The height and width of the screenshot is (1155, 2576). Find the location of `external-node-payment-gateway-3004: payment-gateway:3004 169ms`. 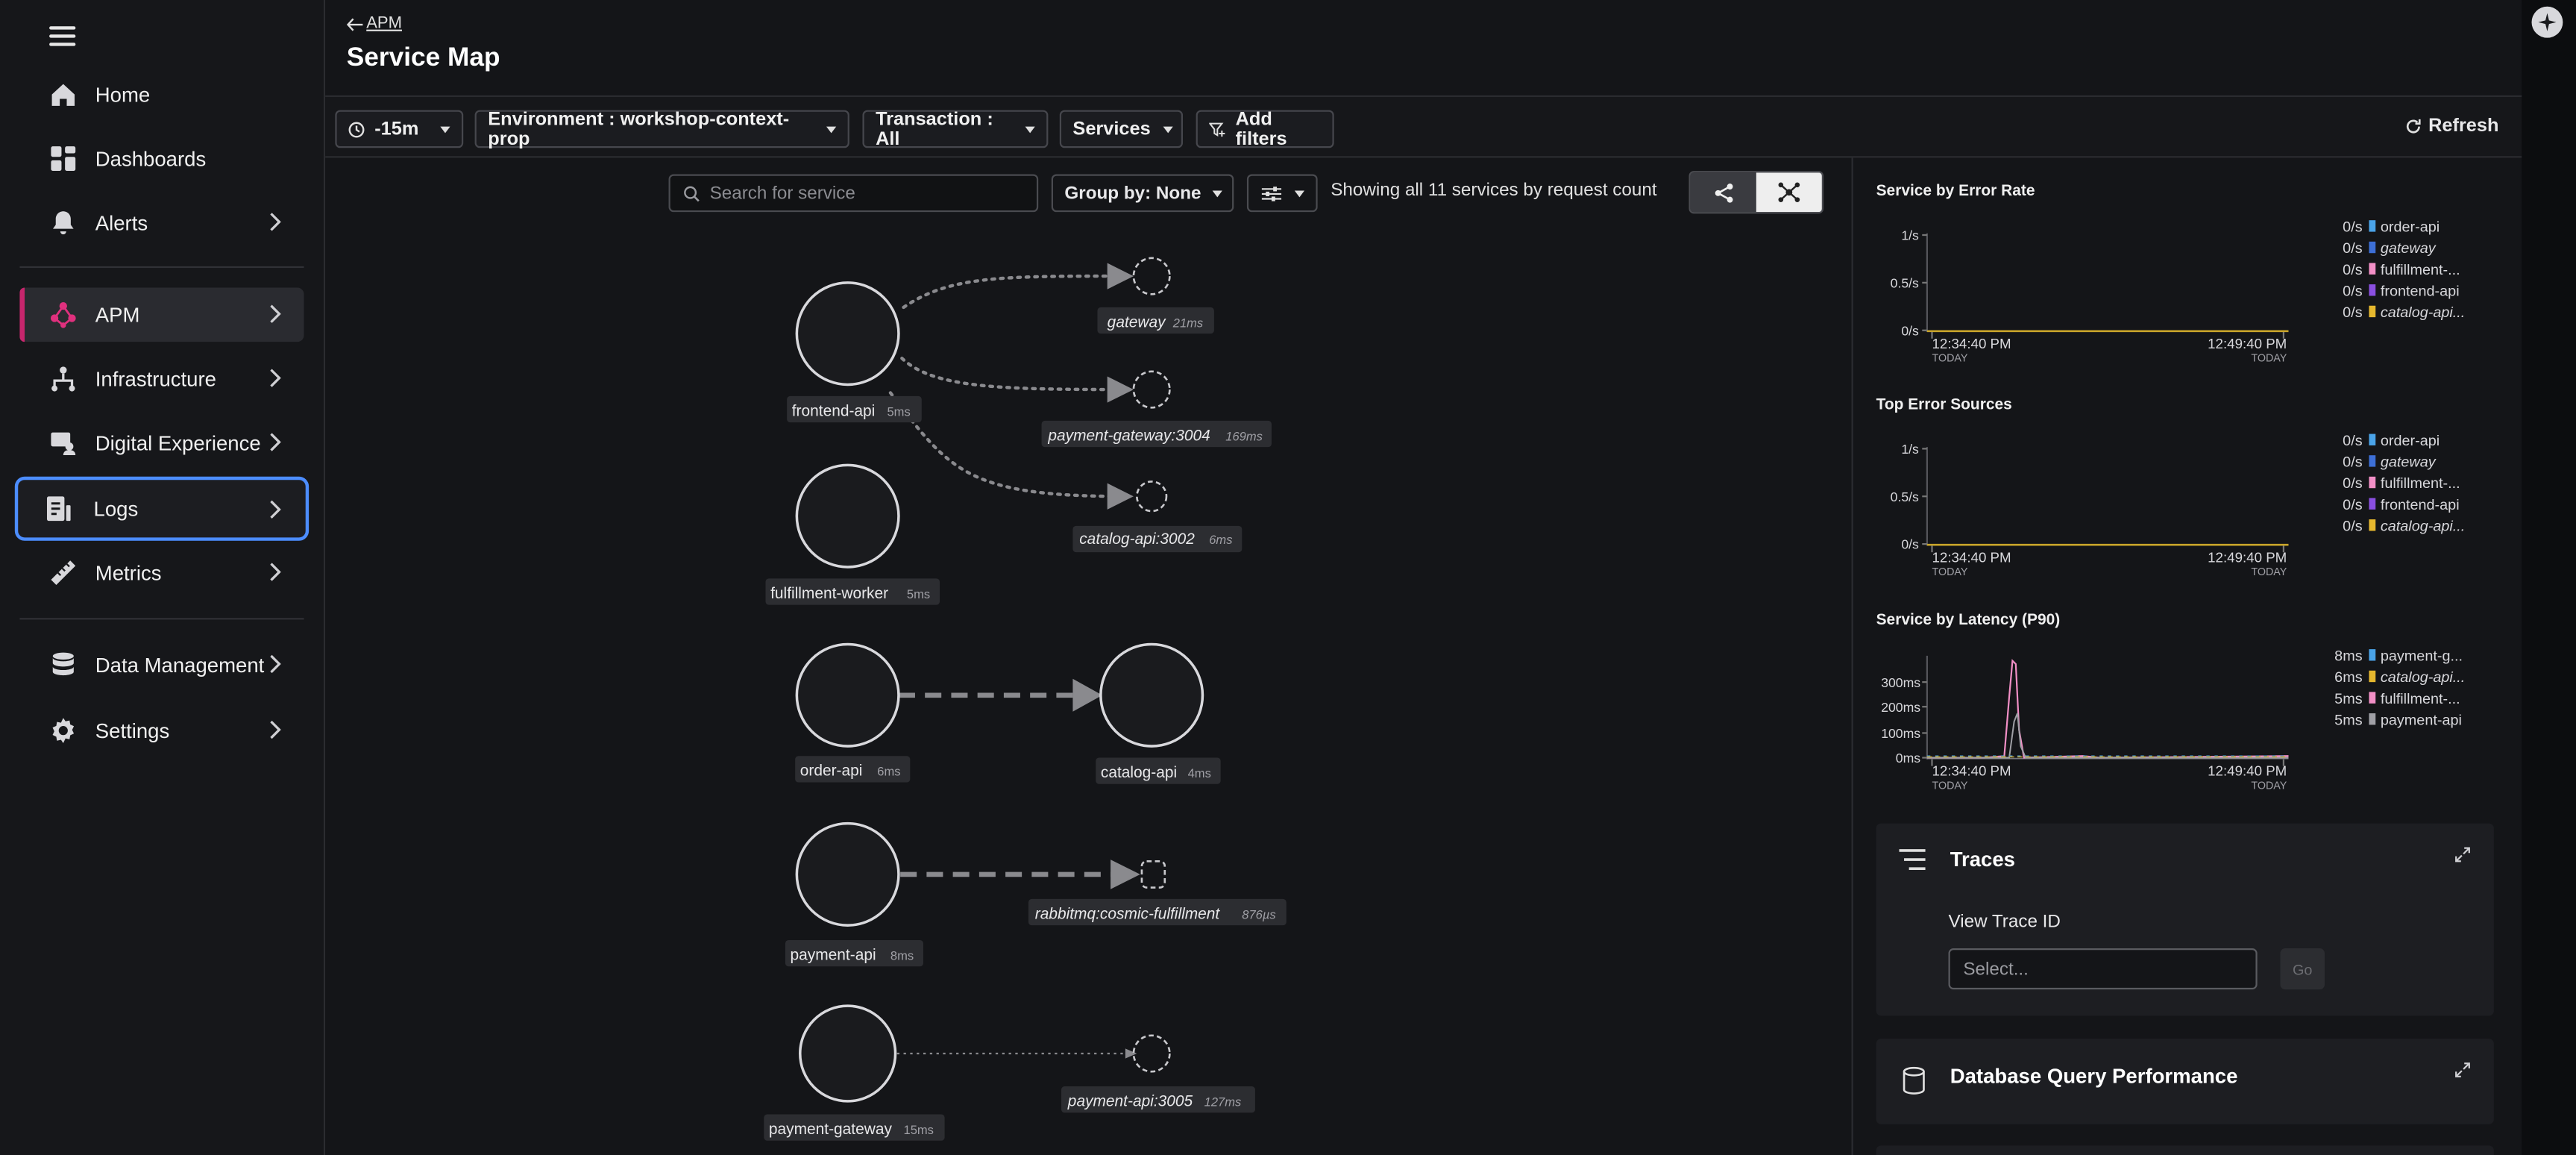

external-node-payment-gateway-3004: payment-gateway:3004 169ms is located at coordinates (1157, 409).